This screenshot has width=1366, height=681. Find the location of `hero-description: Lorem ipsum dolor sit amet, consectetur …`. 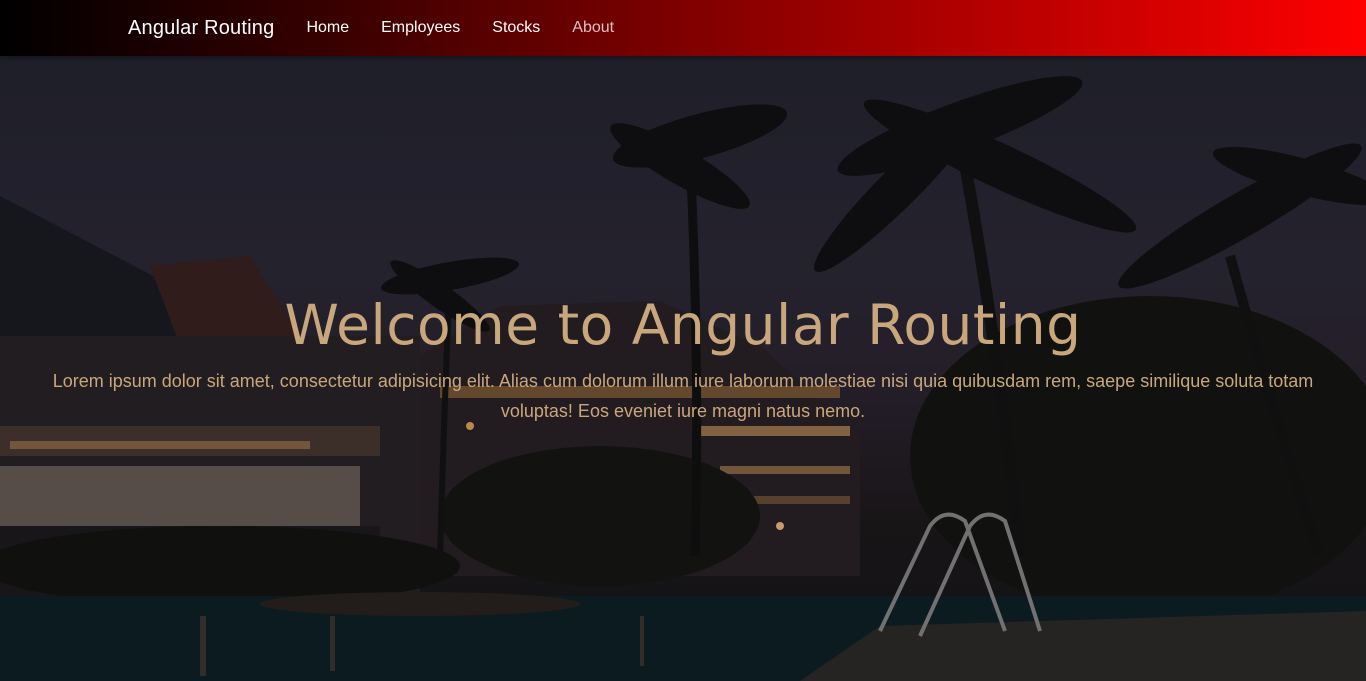

hero-description: Lorem ipsum dolor sit amet, consectetur … is located at coordinates (683, 396).